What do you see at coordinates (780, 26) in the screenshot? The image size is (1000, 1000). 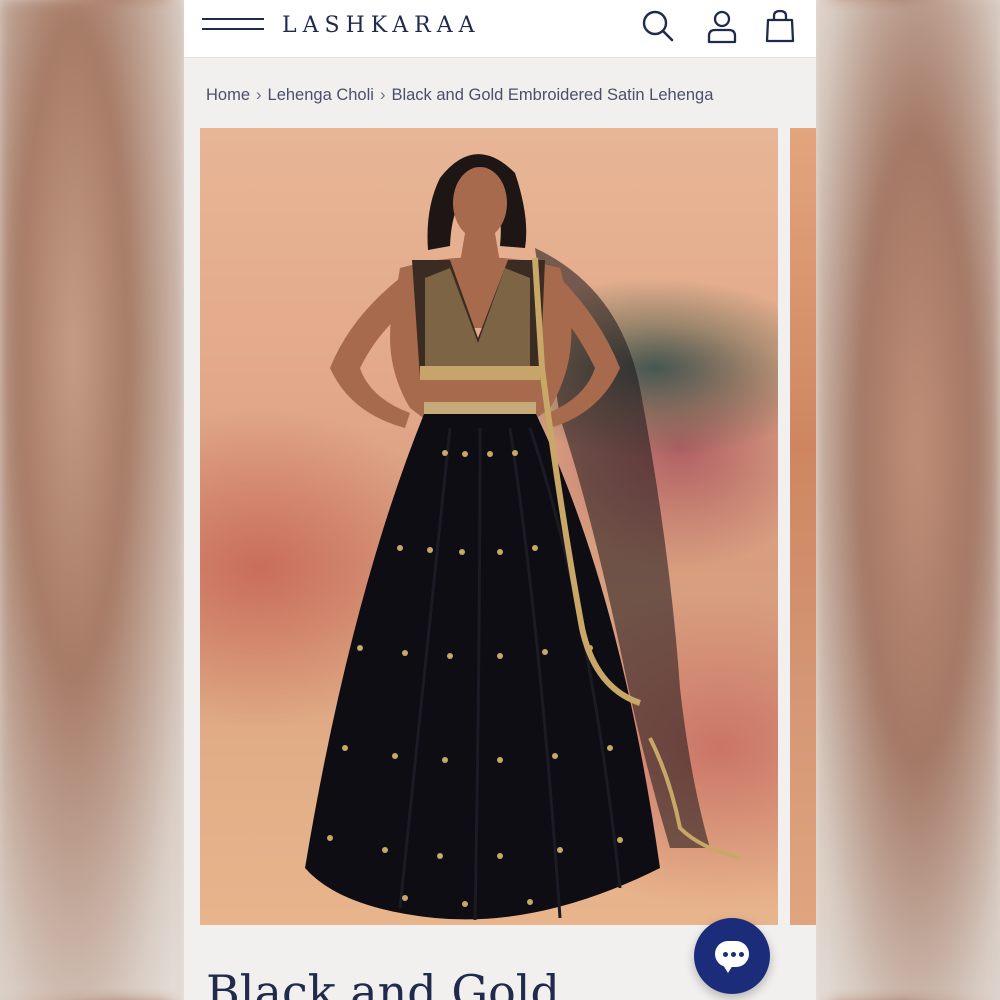 I see `shopping-bag-icon` at bounding box center [780, 26].